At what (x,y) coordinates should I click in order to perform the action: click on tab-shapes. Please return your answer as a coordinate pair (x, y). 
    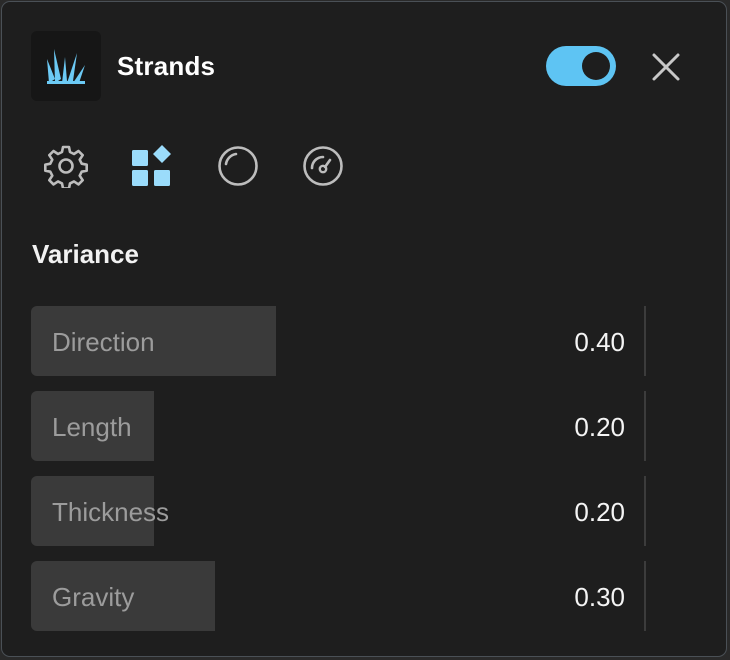
    Looking at the image, I should click on (152, 166).